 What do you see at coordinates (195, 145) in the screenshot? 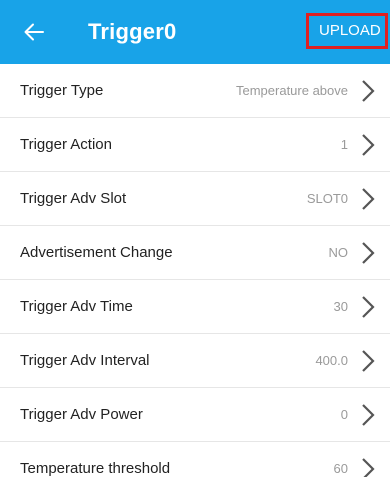
I see `setting-row-trigger-action: Trigger Action 1` at bounding box center [195, 145].